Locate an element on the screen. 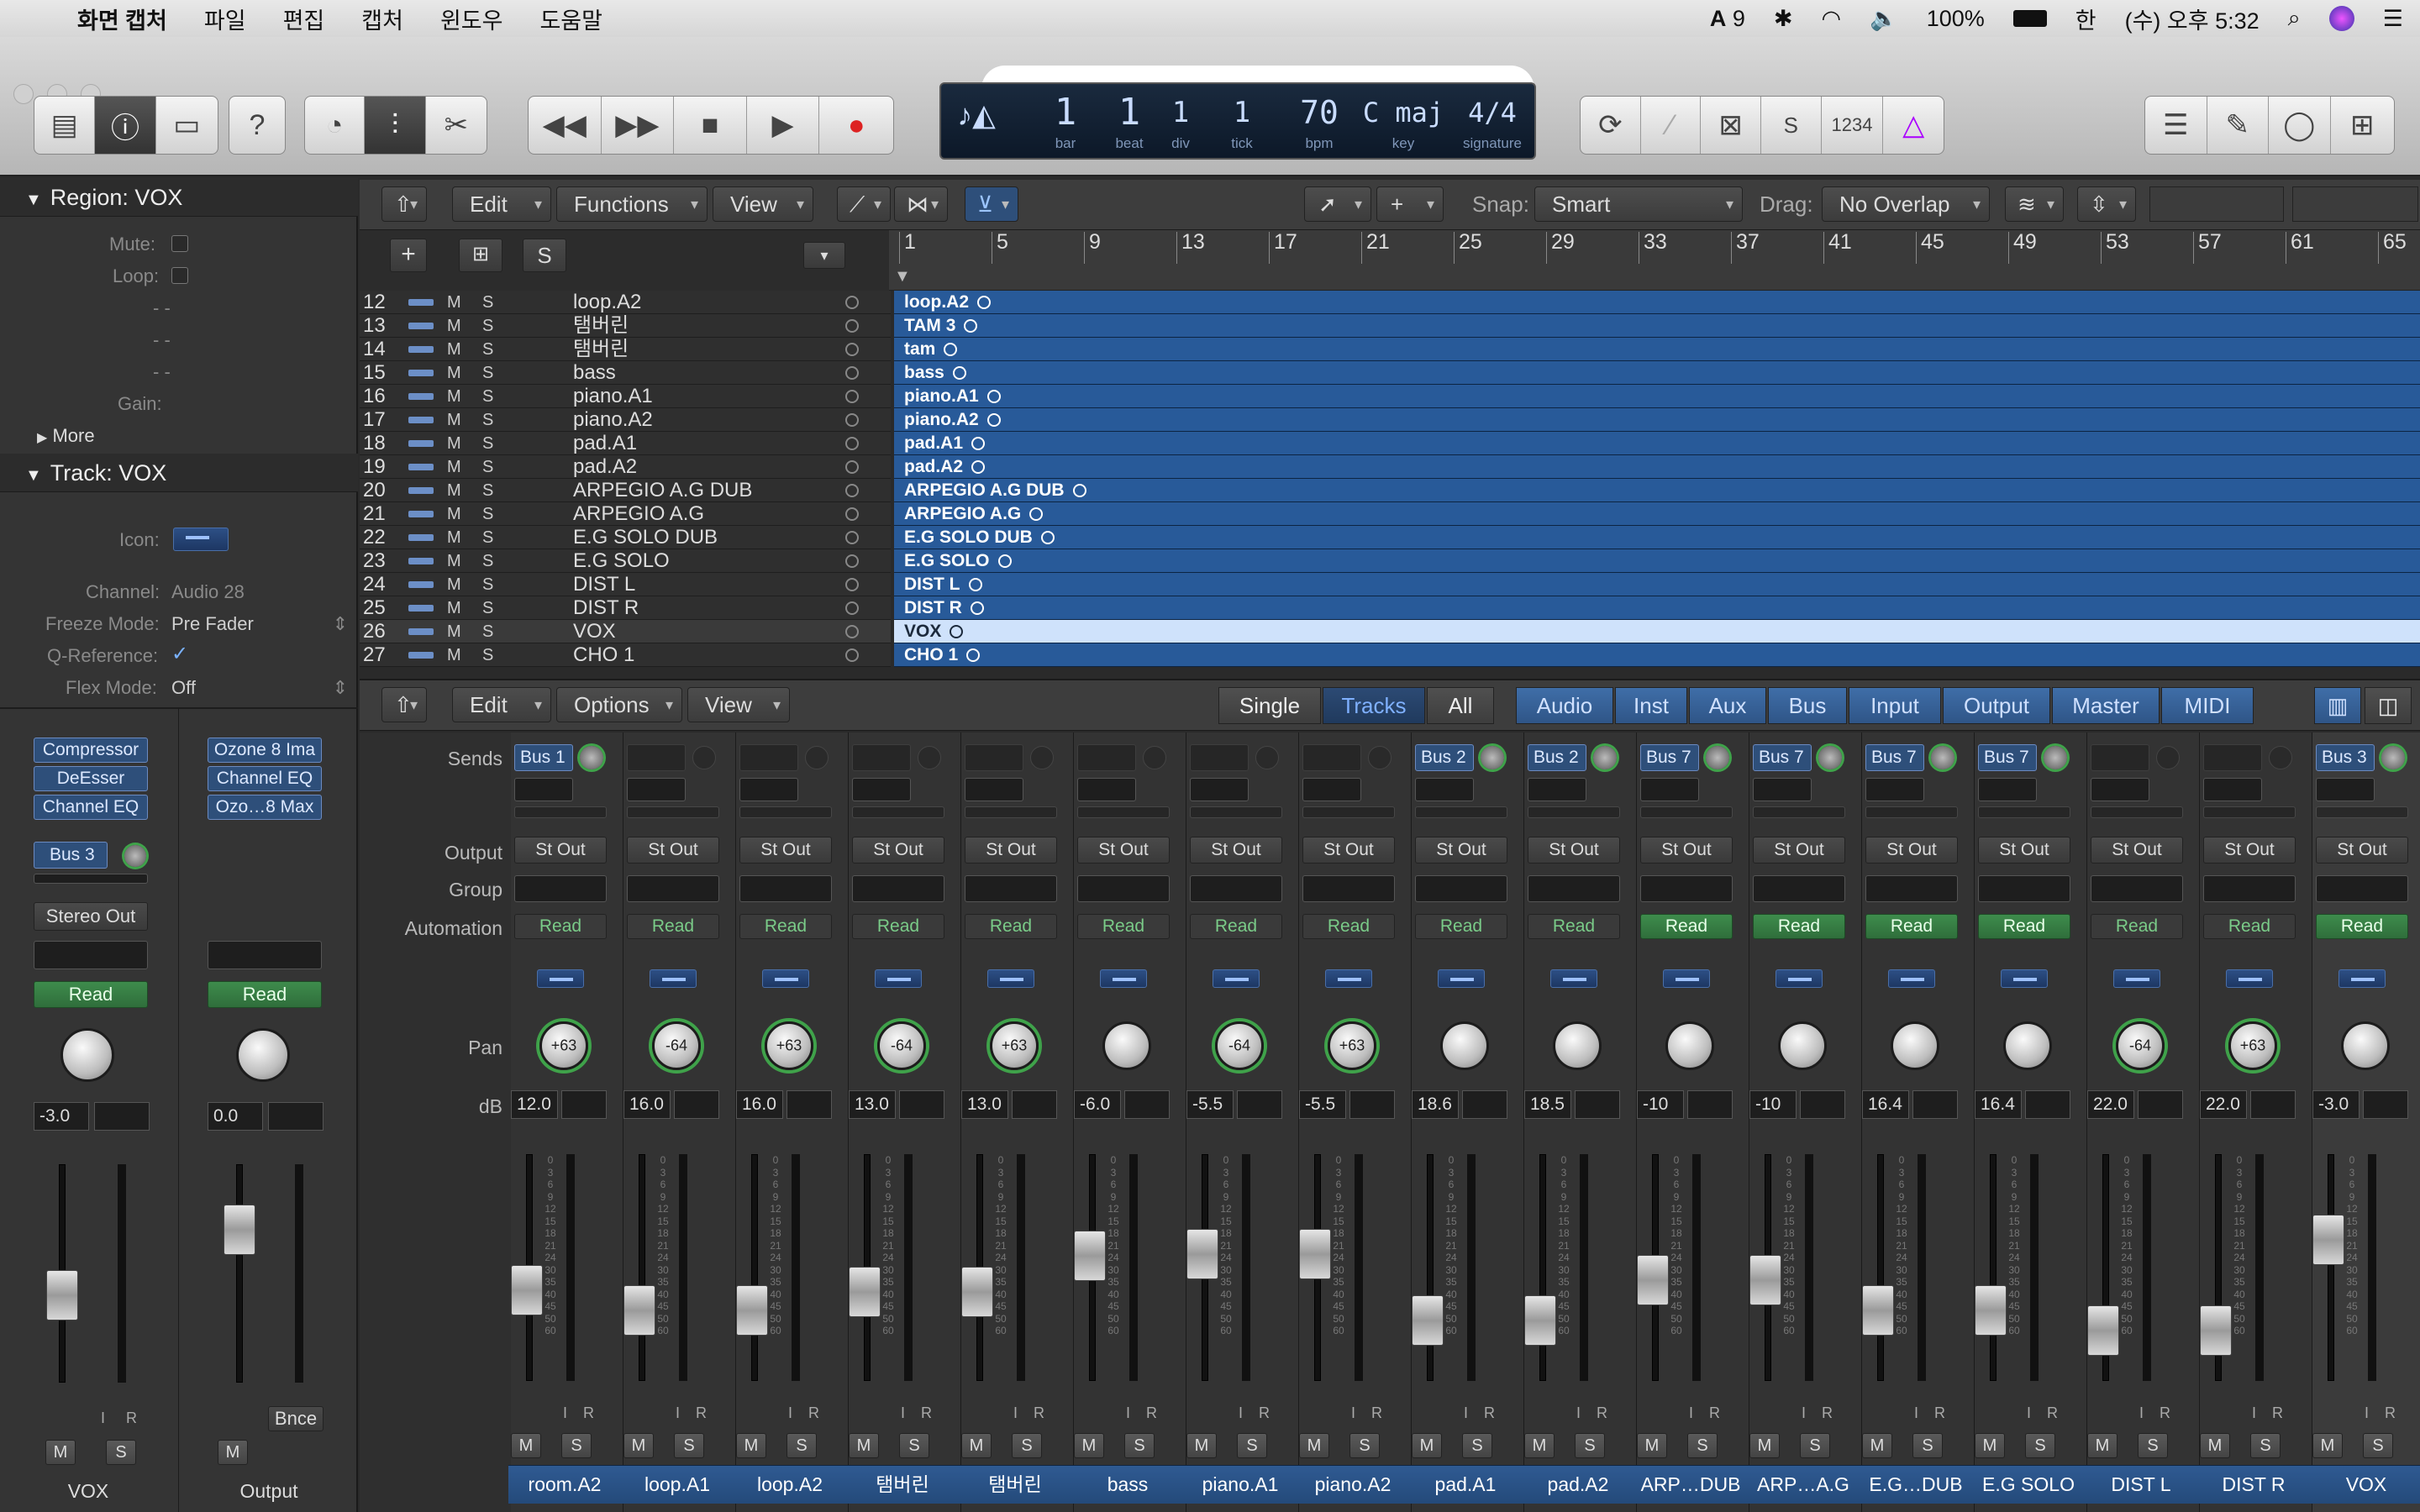 This screenshot has height=1512, width=2420. pan-knob: +63 is located at coordinates (563, 1045).